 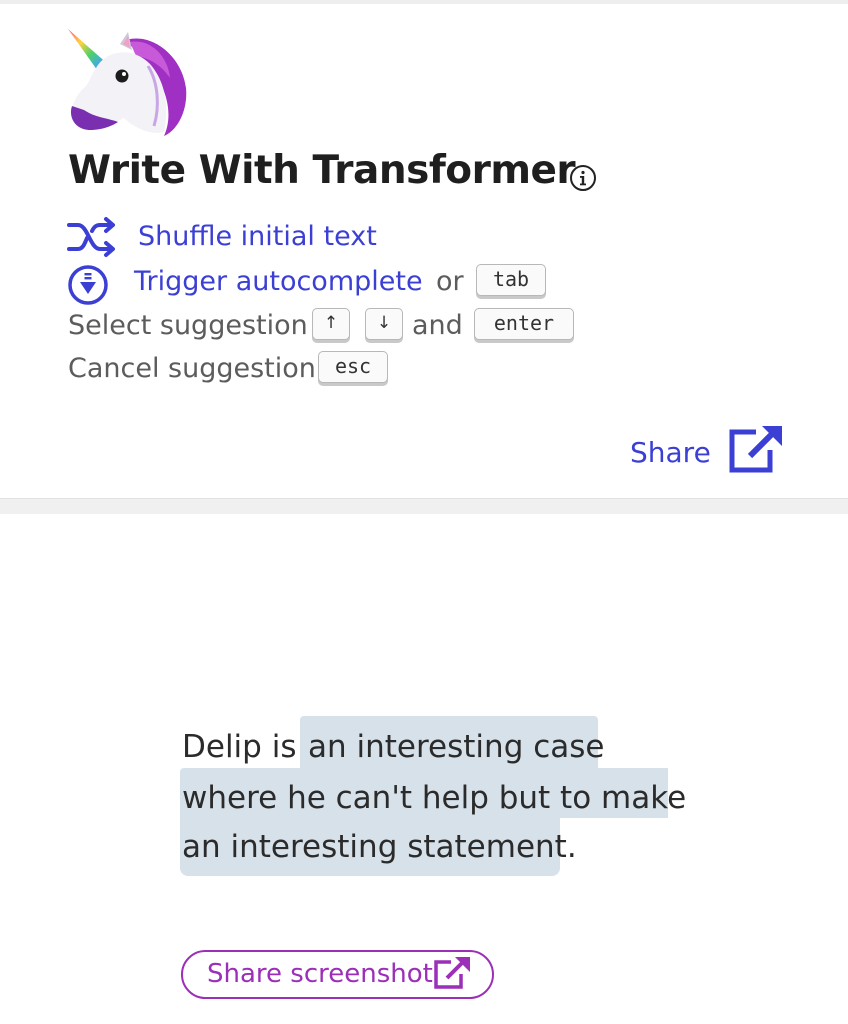 I want to click on enter-key: enter, so click(x=524, y=324).